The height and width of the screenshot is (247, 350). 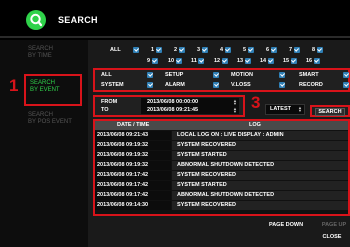 What do you see at coordinates (309, 61) in the screenshot?
I see `channel-number: 16` at bounding box center [309, 61].